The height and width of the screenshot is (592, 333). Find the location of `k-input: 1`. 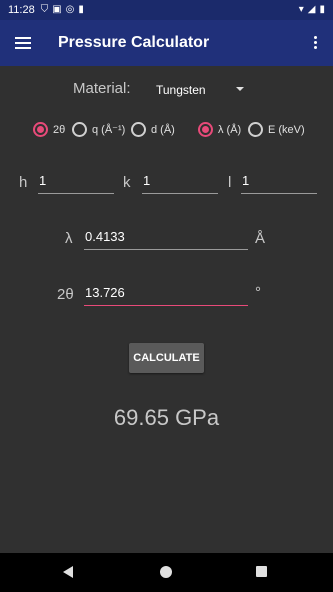

k-input: 1 is located at coordinates (180, 183).